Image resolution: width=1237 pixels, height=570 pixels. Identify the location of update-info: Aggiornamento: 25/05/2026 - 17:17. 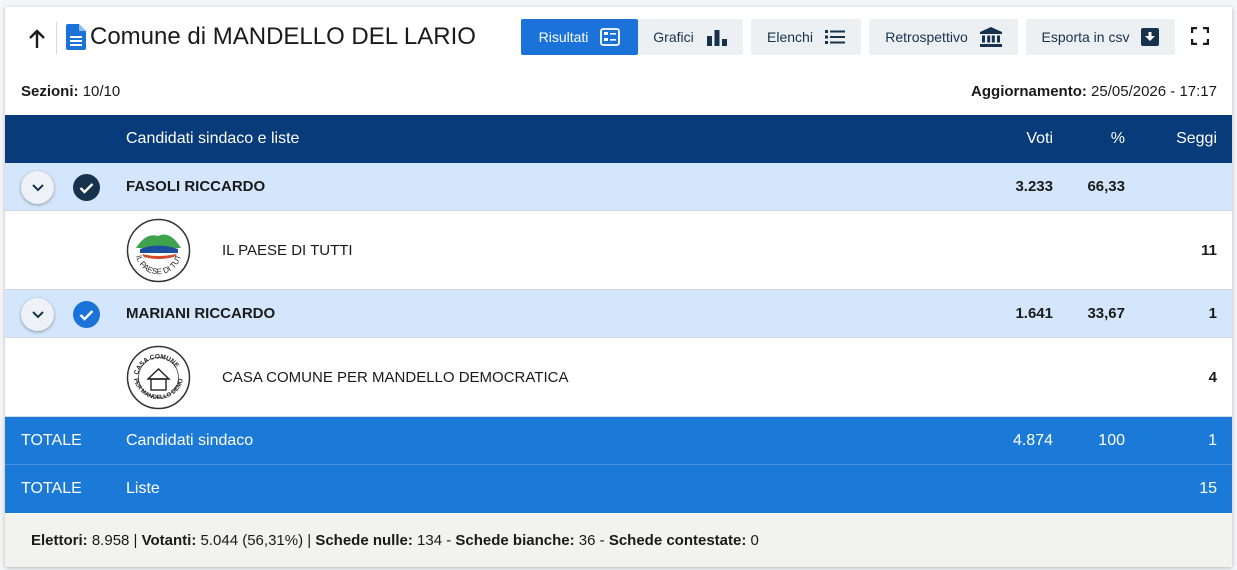
(1094, 92).